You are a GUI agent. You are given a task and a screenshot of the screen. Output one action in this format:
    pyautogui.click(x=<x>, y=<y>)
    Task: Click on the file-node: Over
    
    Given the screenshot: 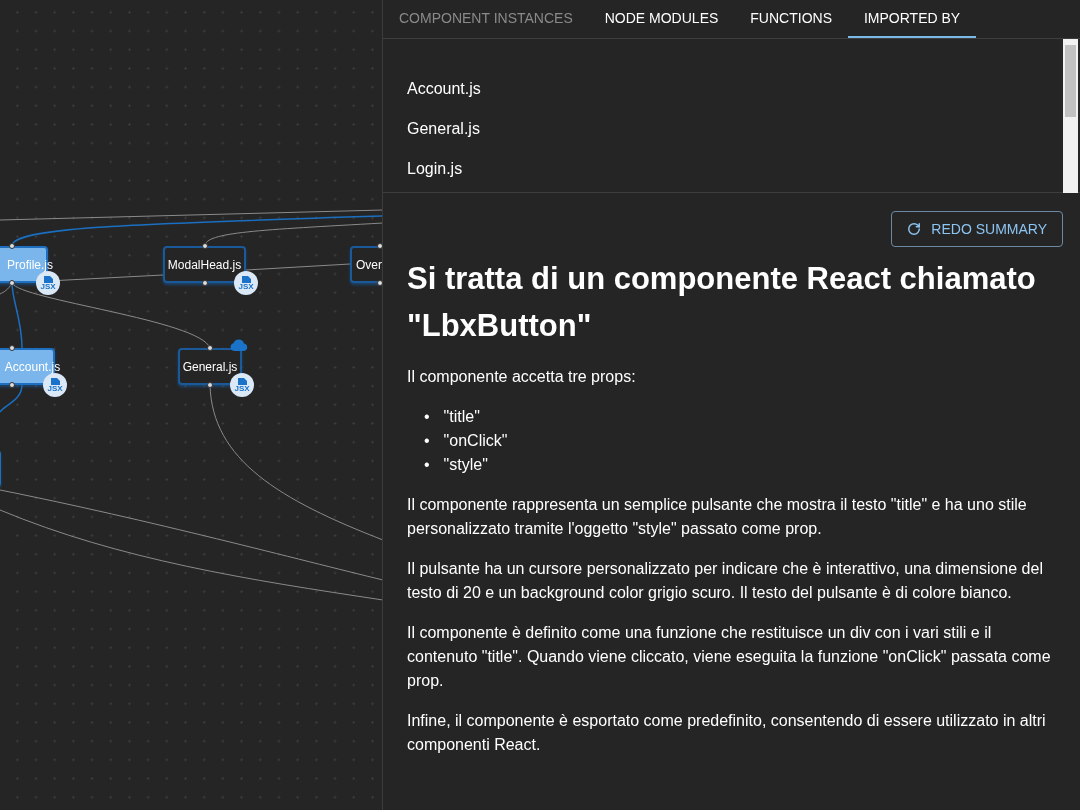 What is the action you would take?
    pyautogui.click(x=366, y=264)
    